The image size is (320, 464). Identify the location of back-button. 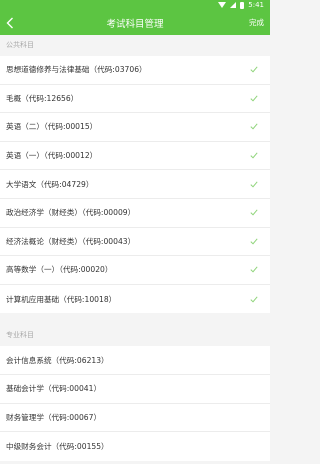
(13, 23).